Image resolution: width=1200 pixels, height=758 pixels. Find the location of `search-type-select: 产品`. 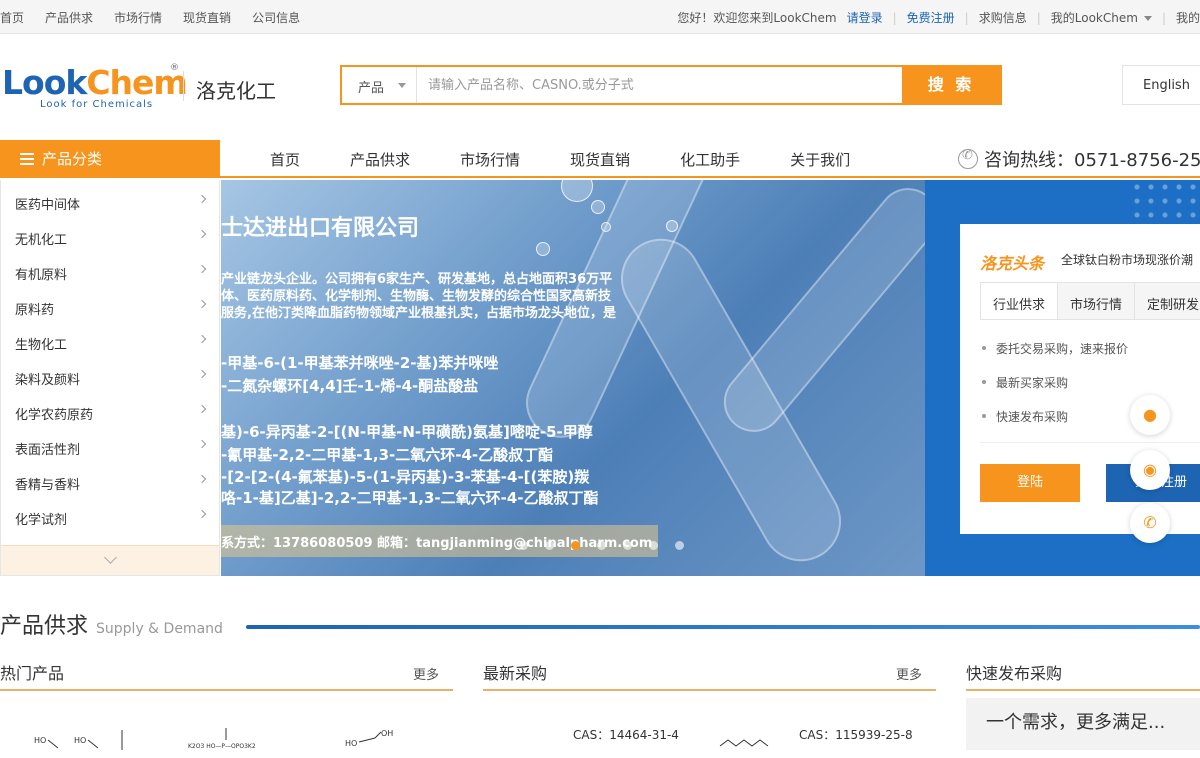

search-type-select: 产品 is located at coordinates (379, 85).